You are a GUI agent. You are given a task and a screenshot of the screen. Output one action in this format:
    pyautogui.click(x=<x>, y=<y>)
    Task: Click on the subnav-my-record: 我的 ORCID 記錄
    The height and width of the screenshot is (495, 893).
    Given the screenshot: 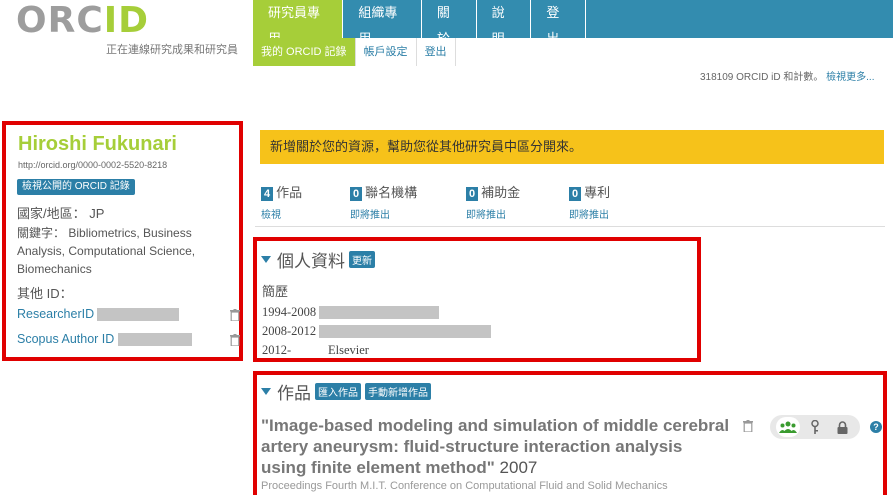 What is the action you would take?
    pyautogui.click(x=304, y=52)
    